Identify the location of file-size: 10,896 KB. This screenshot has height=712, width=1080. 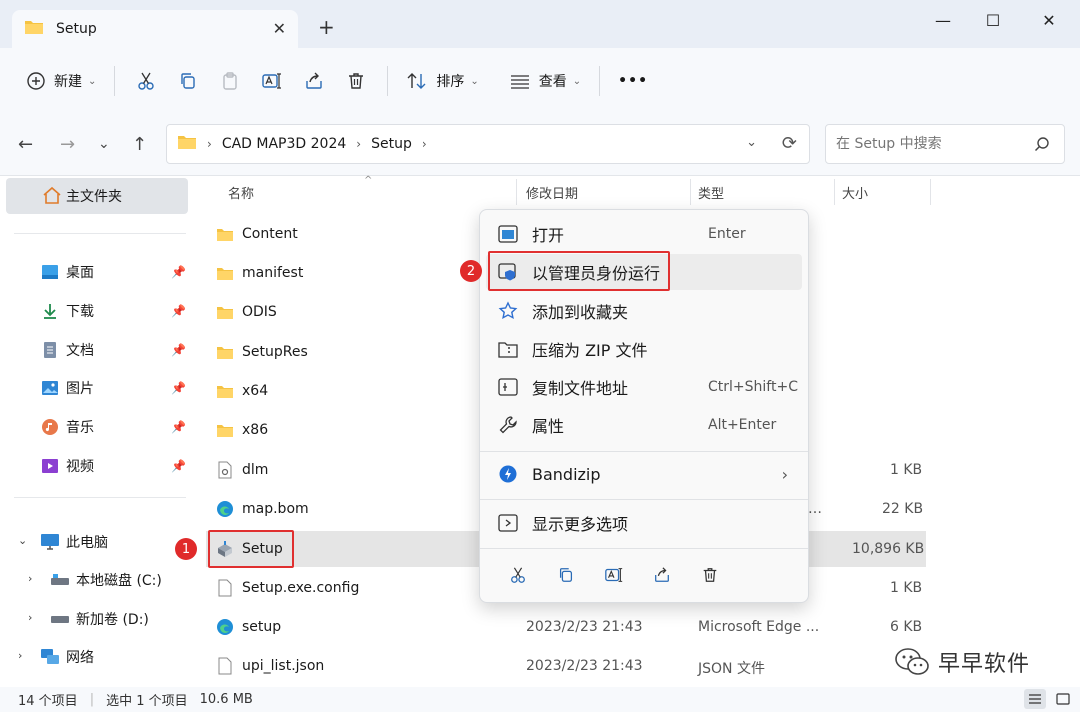
(888, 549).